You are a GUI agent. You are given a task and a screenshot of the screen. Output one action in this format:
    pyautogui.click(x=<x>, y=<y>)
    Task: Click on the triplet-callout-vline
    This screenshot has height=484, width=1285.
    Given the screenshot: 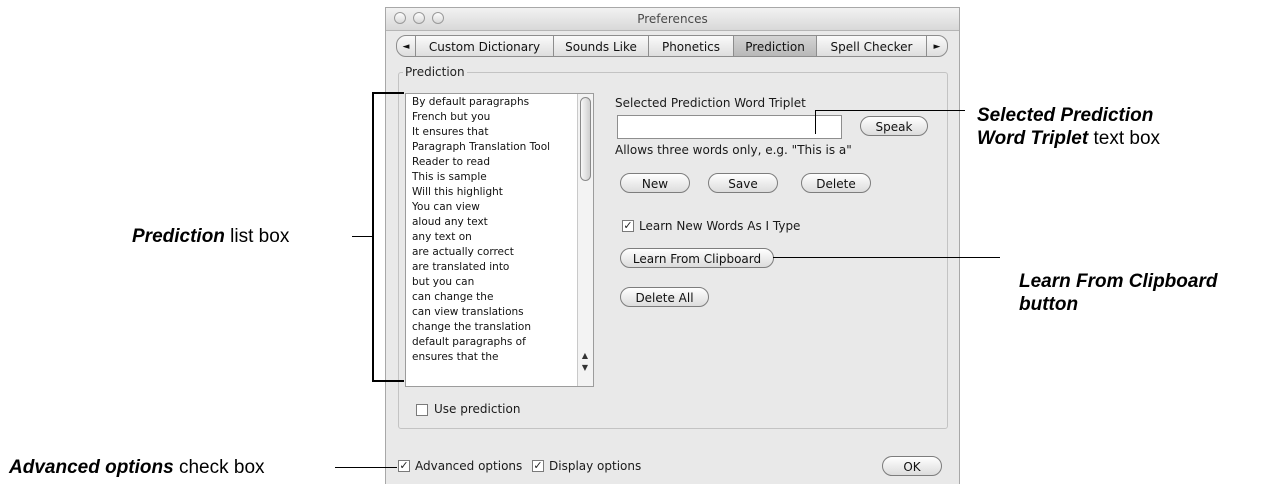 What is the action you would take?
    pyautogui.click(x=815, y=122)
    